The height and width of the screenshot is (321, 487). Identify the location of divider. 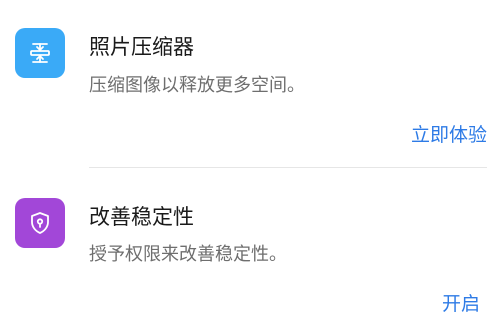
(288, 167).